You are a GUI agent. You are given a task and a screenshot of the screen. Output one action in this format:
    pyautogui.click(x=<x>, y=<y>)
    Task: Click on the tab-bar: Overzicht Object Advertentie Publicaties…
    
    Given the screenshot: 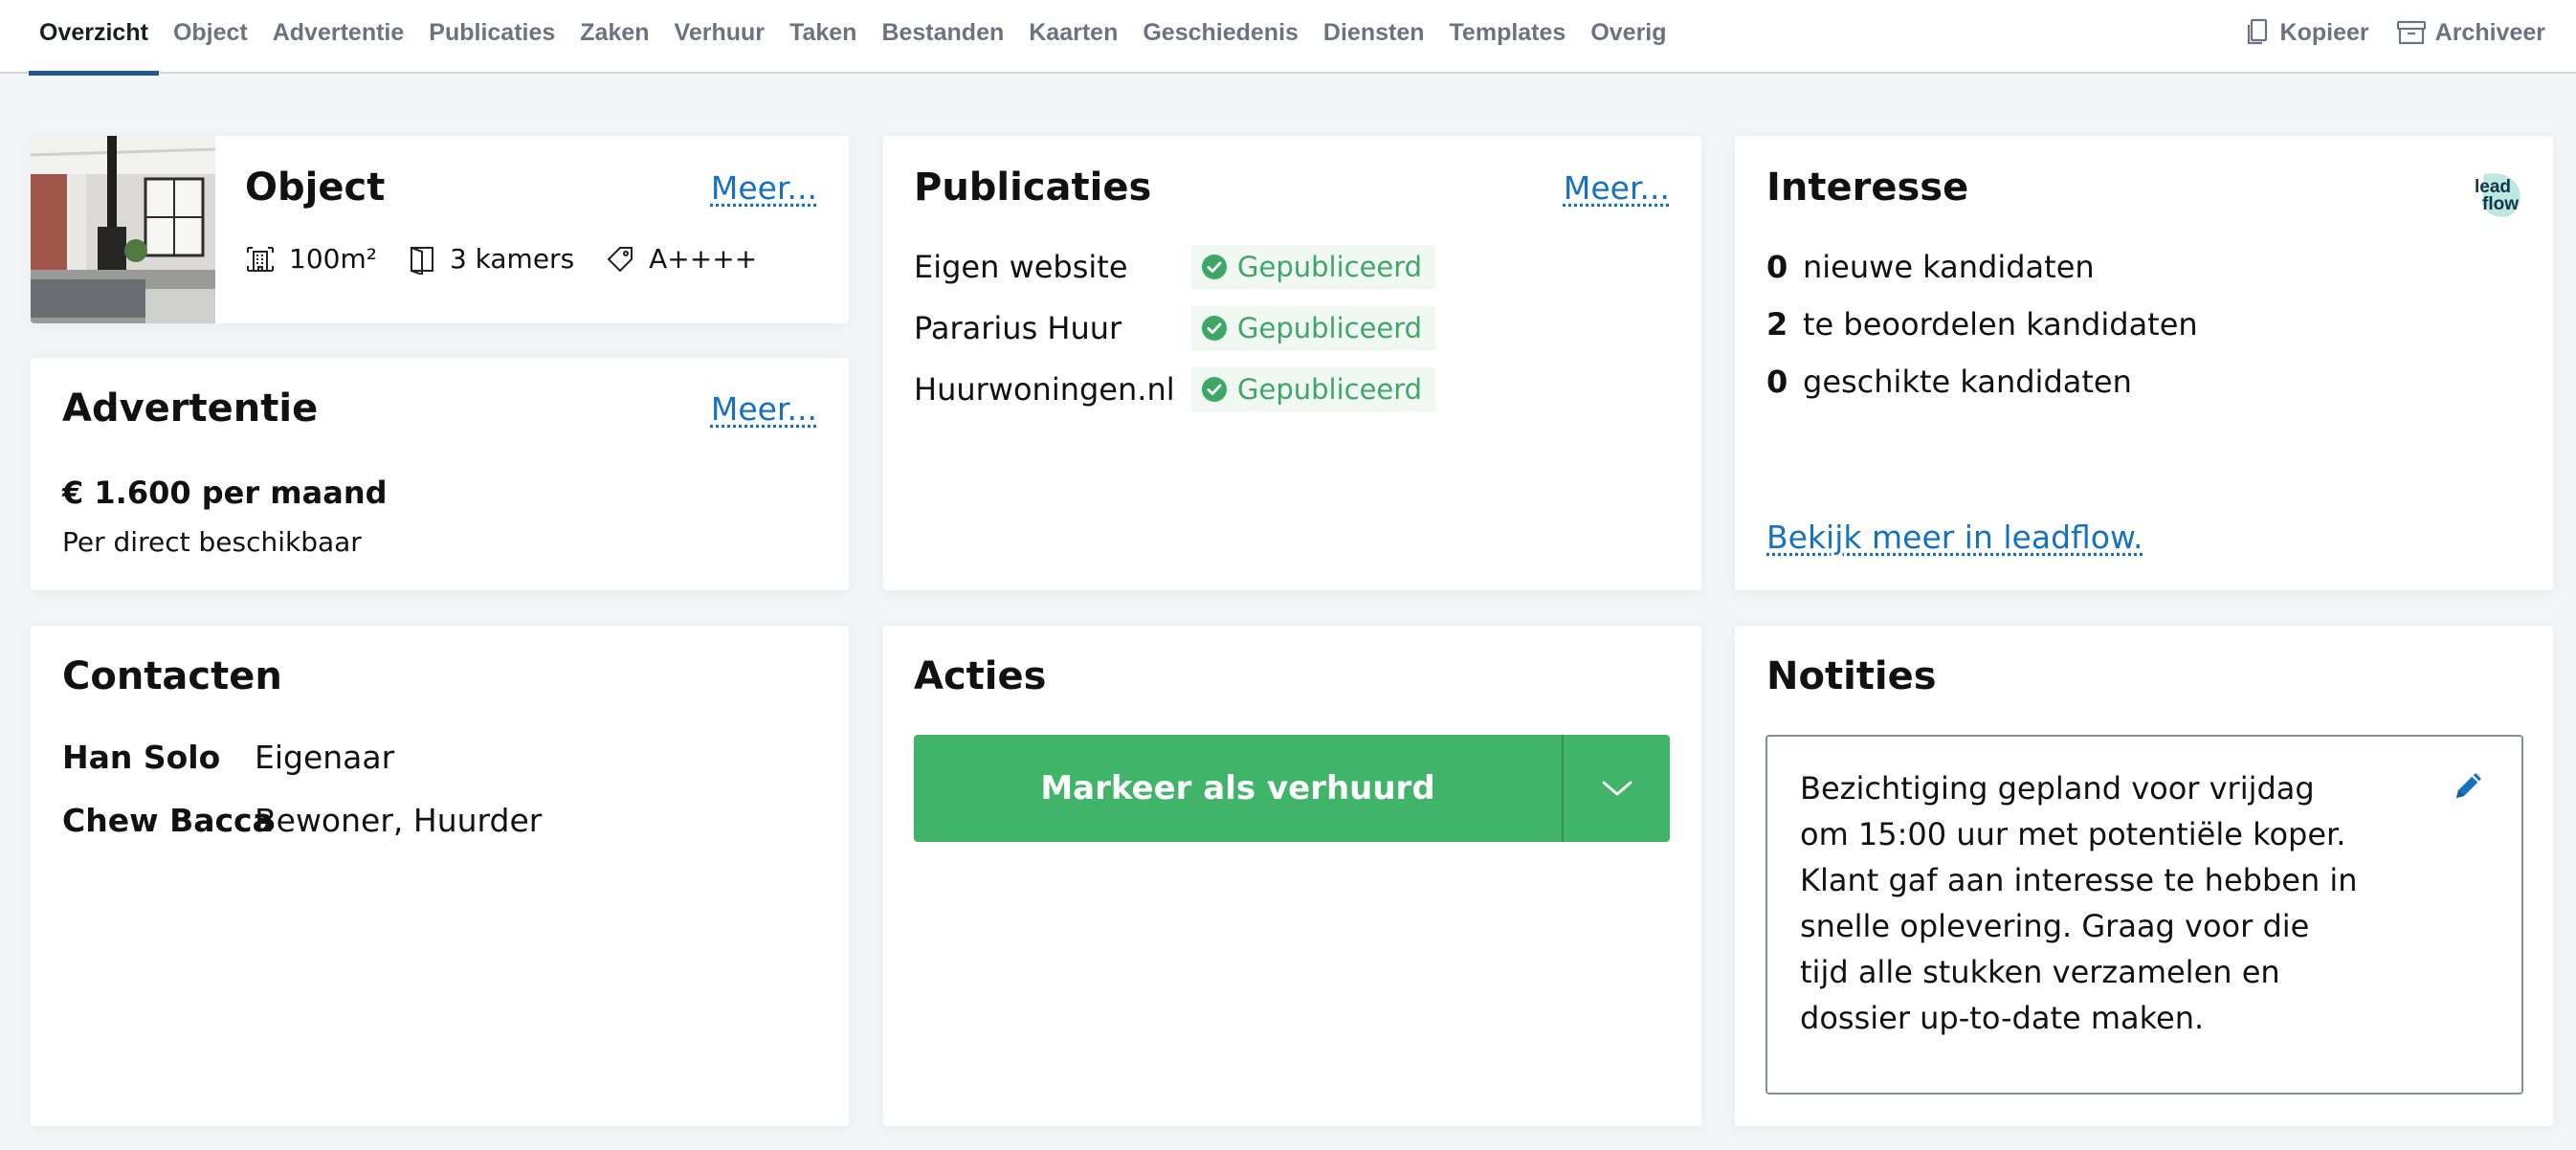 What is the action you would take?
    pyautogui.click(x=853, y=38)
    